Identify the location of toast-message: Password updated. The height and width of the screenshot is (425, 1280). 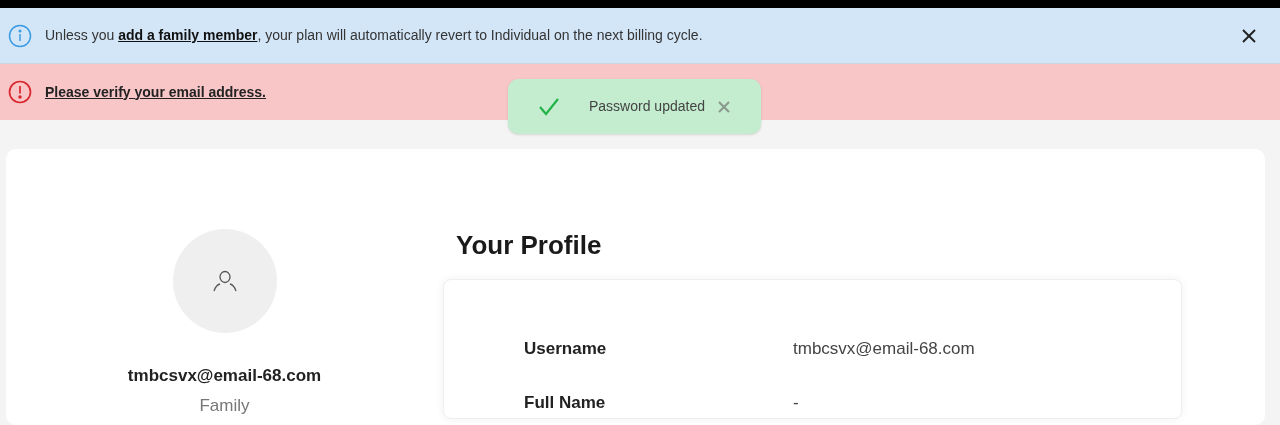
(647, 106).